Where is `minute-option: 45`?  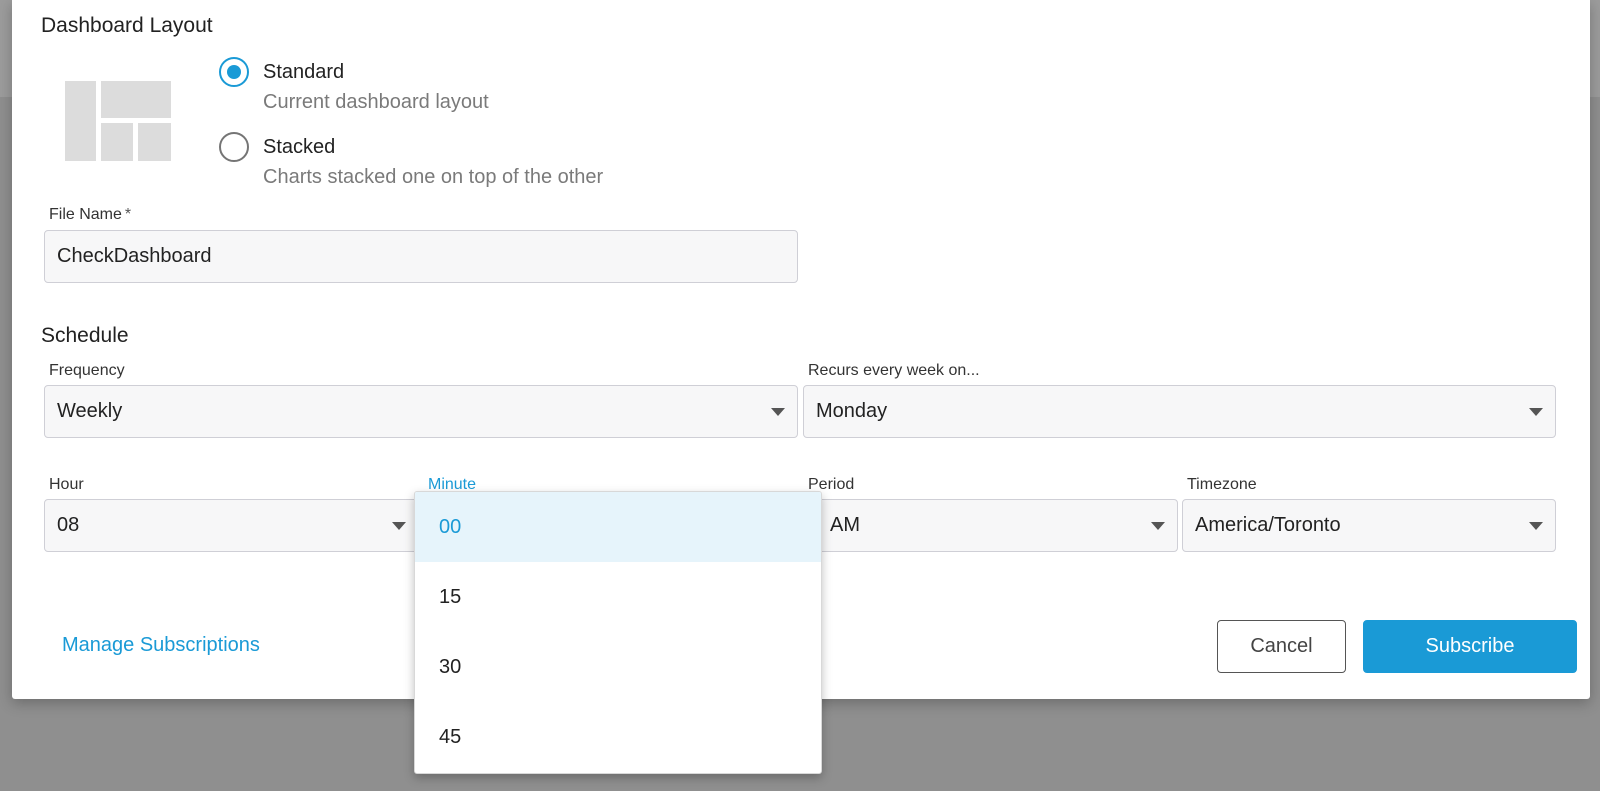 minute-option: 45 is located at coordinates (618, 737).